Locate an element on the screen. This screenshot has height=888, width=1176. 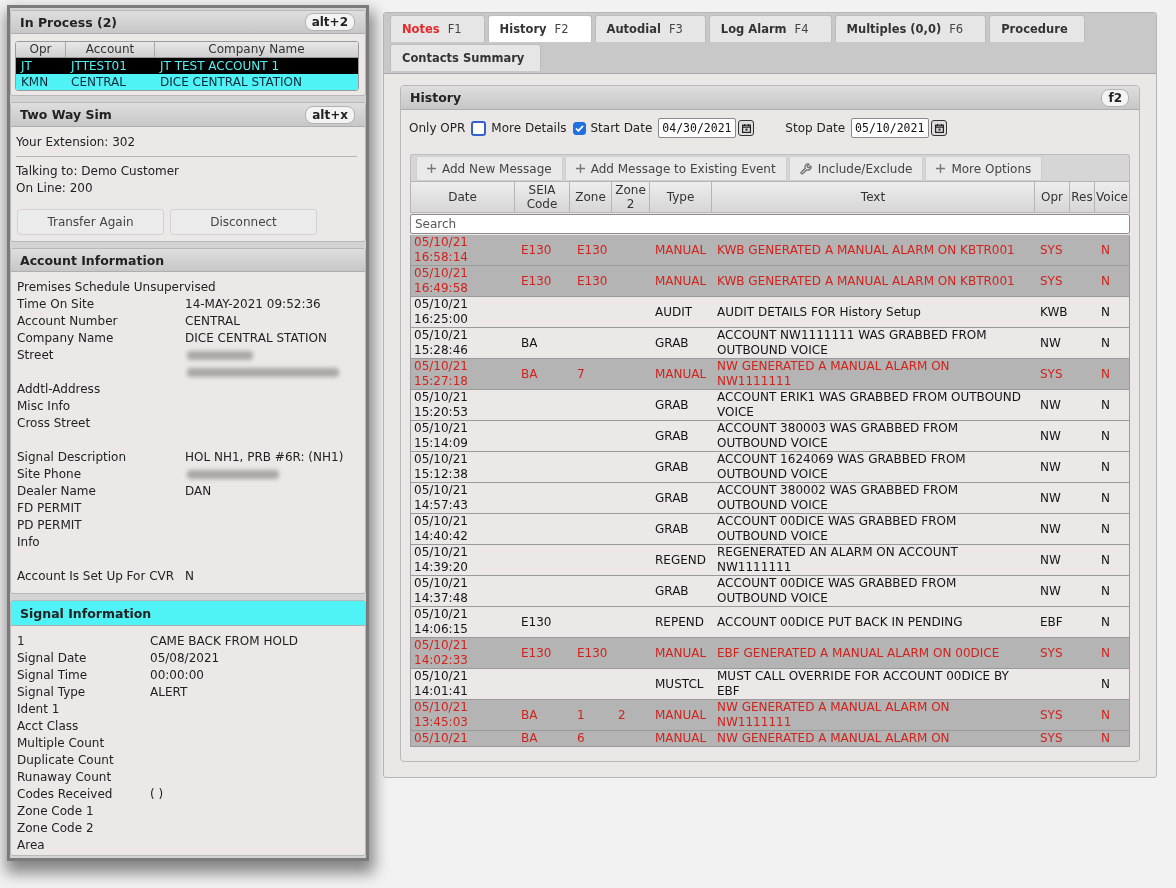
field-label: Addtl-Address is located at coordinates (59, 389).